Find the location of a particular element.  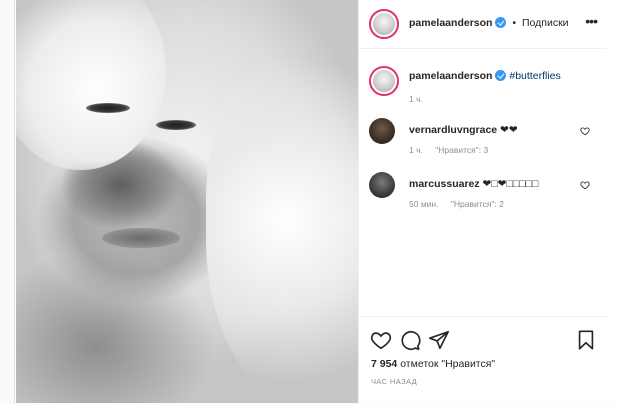

caption-text: pamelaanderson #butterflies is located at coordinates (485, 76).